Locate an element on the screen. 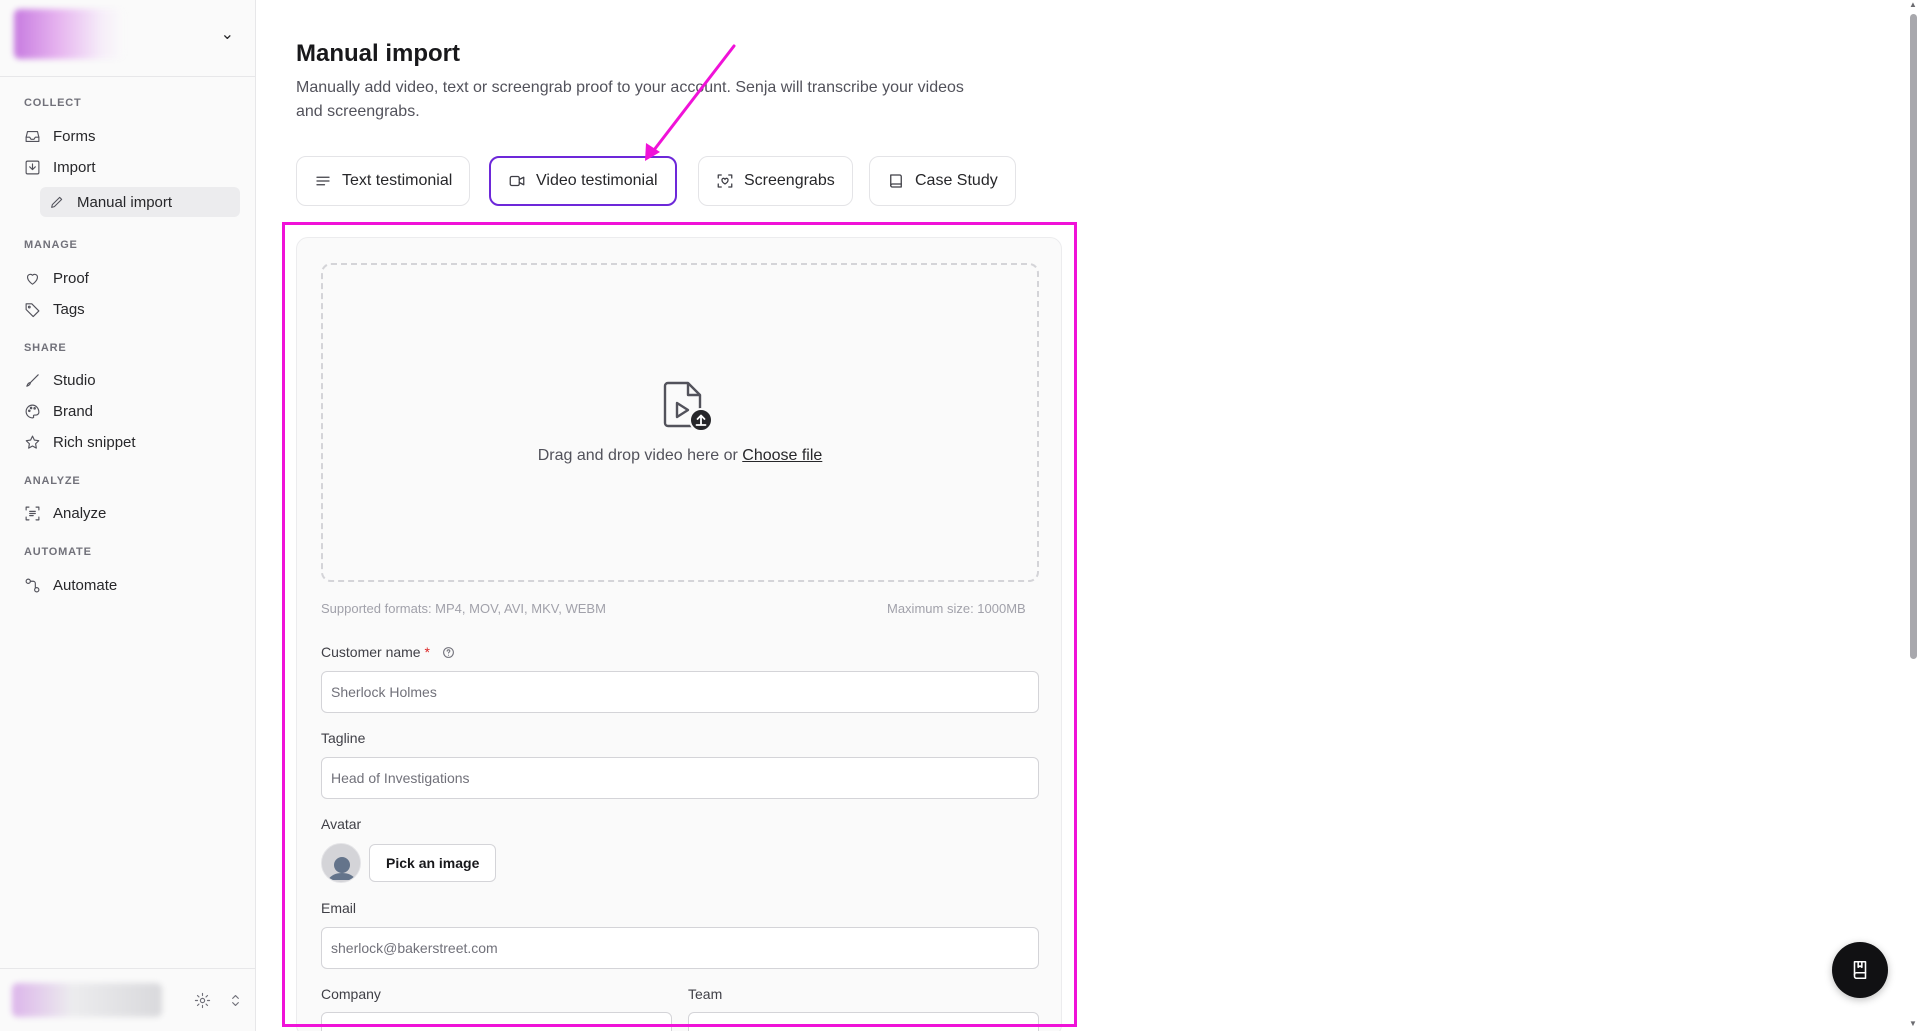  page-title: Manual import is located at coordinates (378, 53).